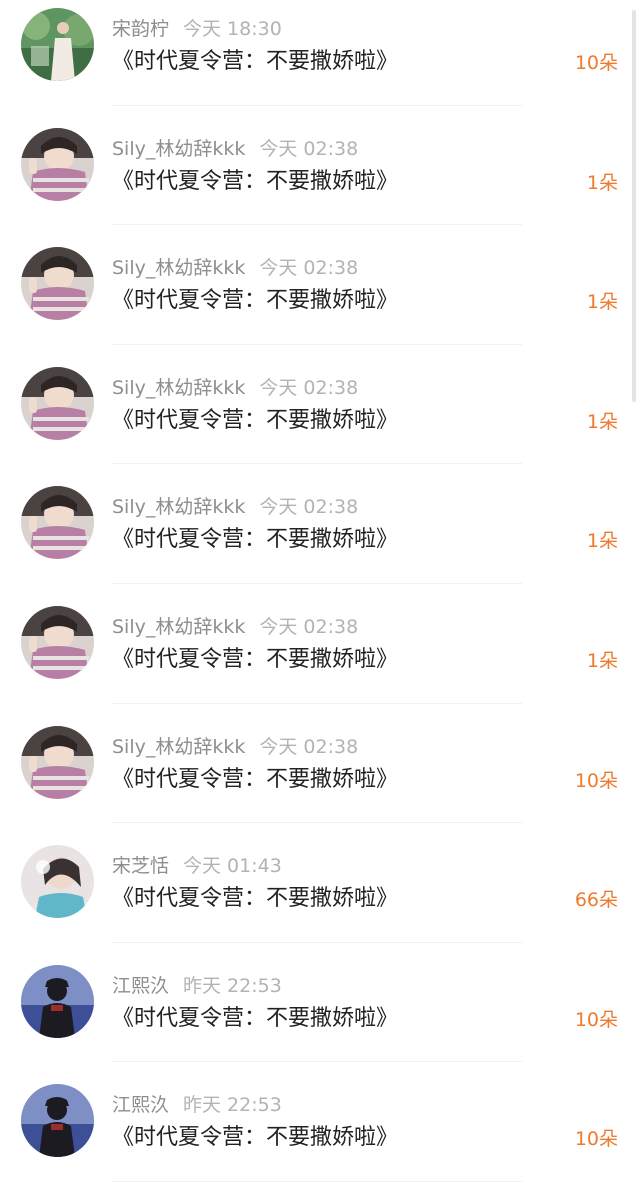 The image size is (640, 1196). What do you see at coordinates (140, 866) in the screenshot?
I see `username: 宋芝恬` at bounding box center [140, 866].